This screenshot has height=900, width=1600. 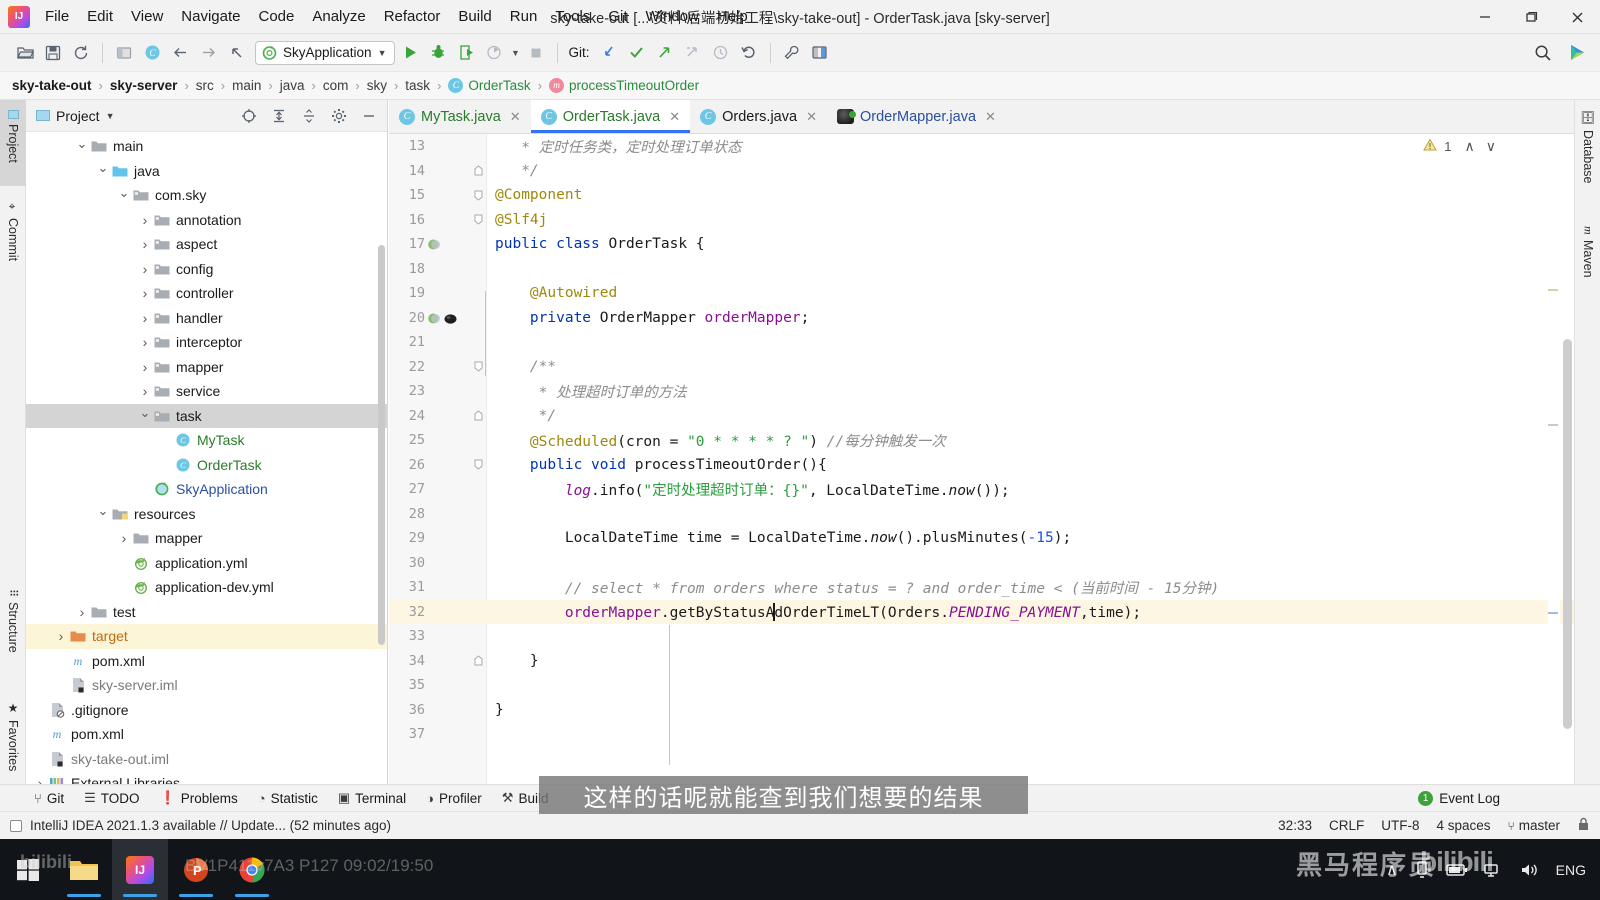 I want to click on bottom-tab-git: ⑂ Git, so click(x=49, y=798).